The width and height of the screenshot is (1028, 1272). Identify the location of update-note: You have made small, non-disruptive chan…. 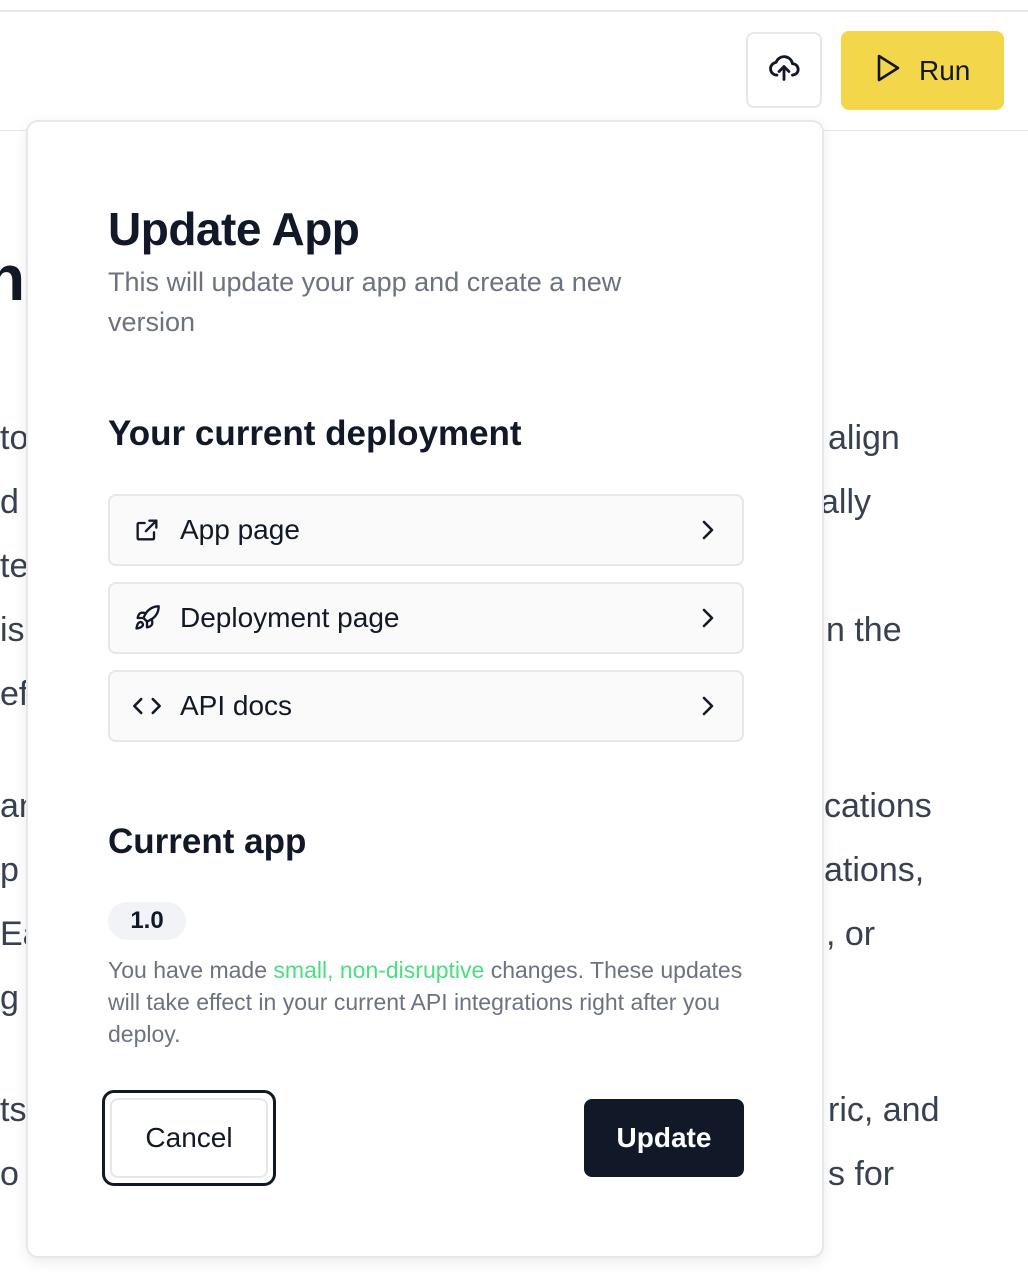
(428, 1002).